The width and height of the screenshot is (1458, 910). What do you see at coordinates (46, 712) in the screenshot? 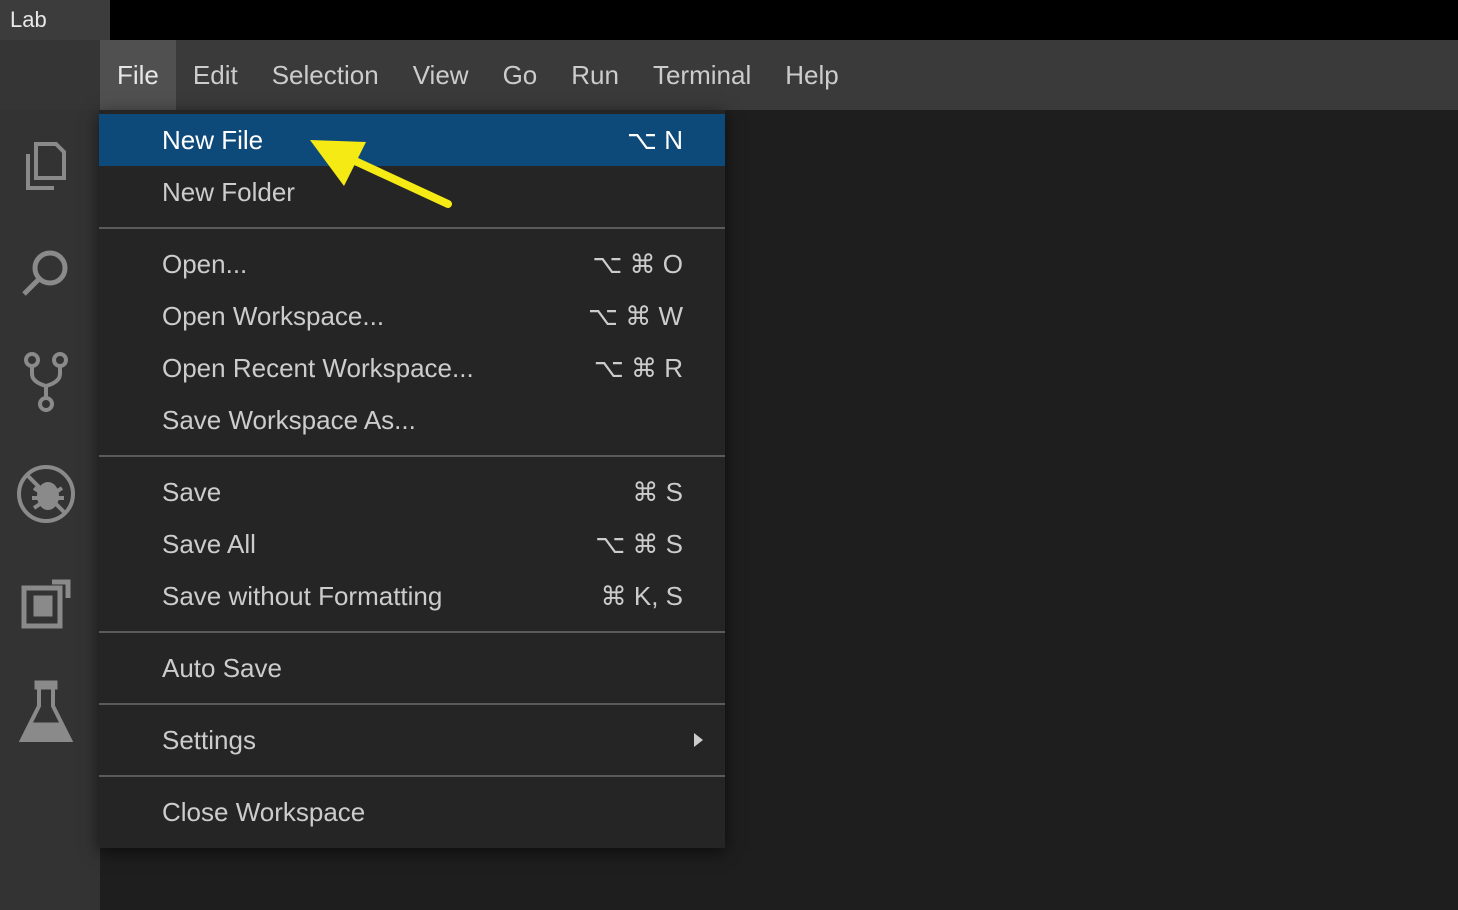
I see `lab-flask-icon` at bounding box center [46, 712].